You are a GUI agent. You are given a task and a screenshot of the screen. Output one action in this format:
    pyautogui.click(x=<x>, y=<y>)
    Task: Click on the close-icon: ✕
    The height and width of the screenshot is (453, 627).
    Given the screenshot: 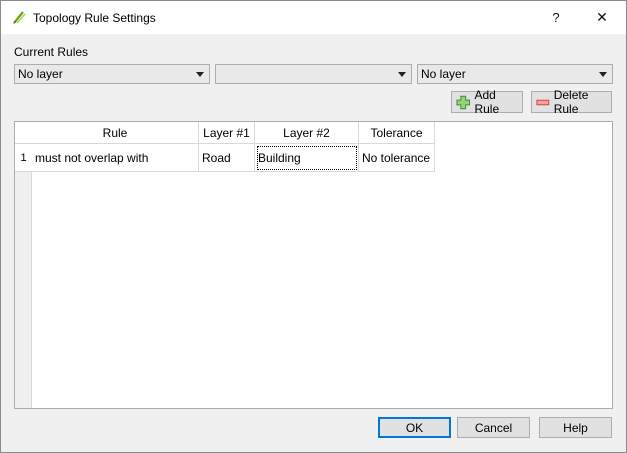 What is the action you would take?
    pyautogui.click(x=602, y=17)
    